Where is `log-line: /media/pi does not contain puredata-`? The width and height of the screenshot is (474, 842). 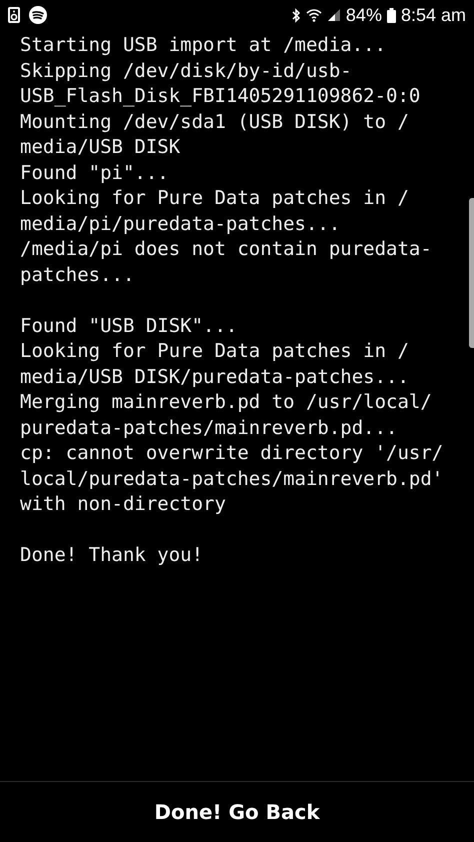 log-line: /media/pi does not contain puredata- is located at coordinates (226, 249).